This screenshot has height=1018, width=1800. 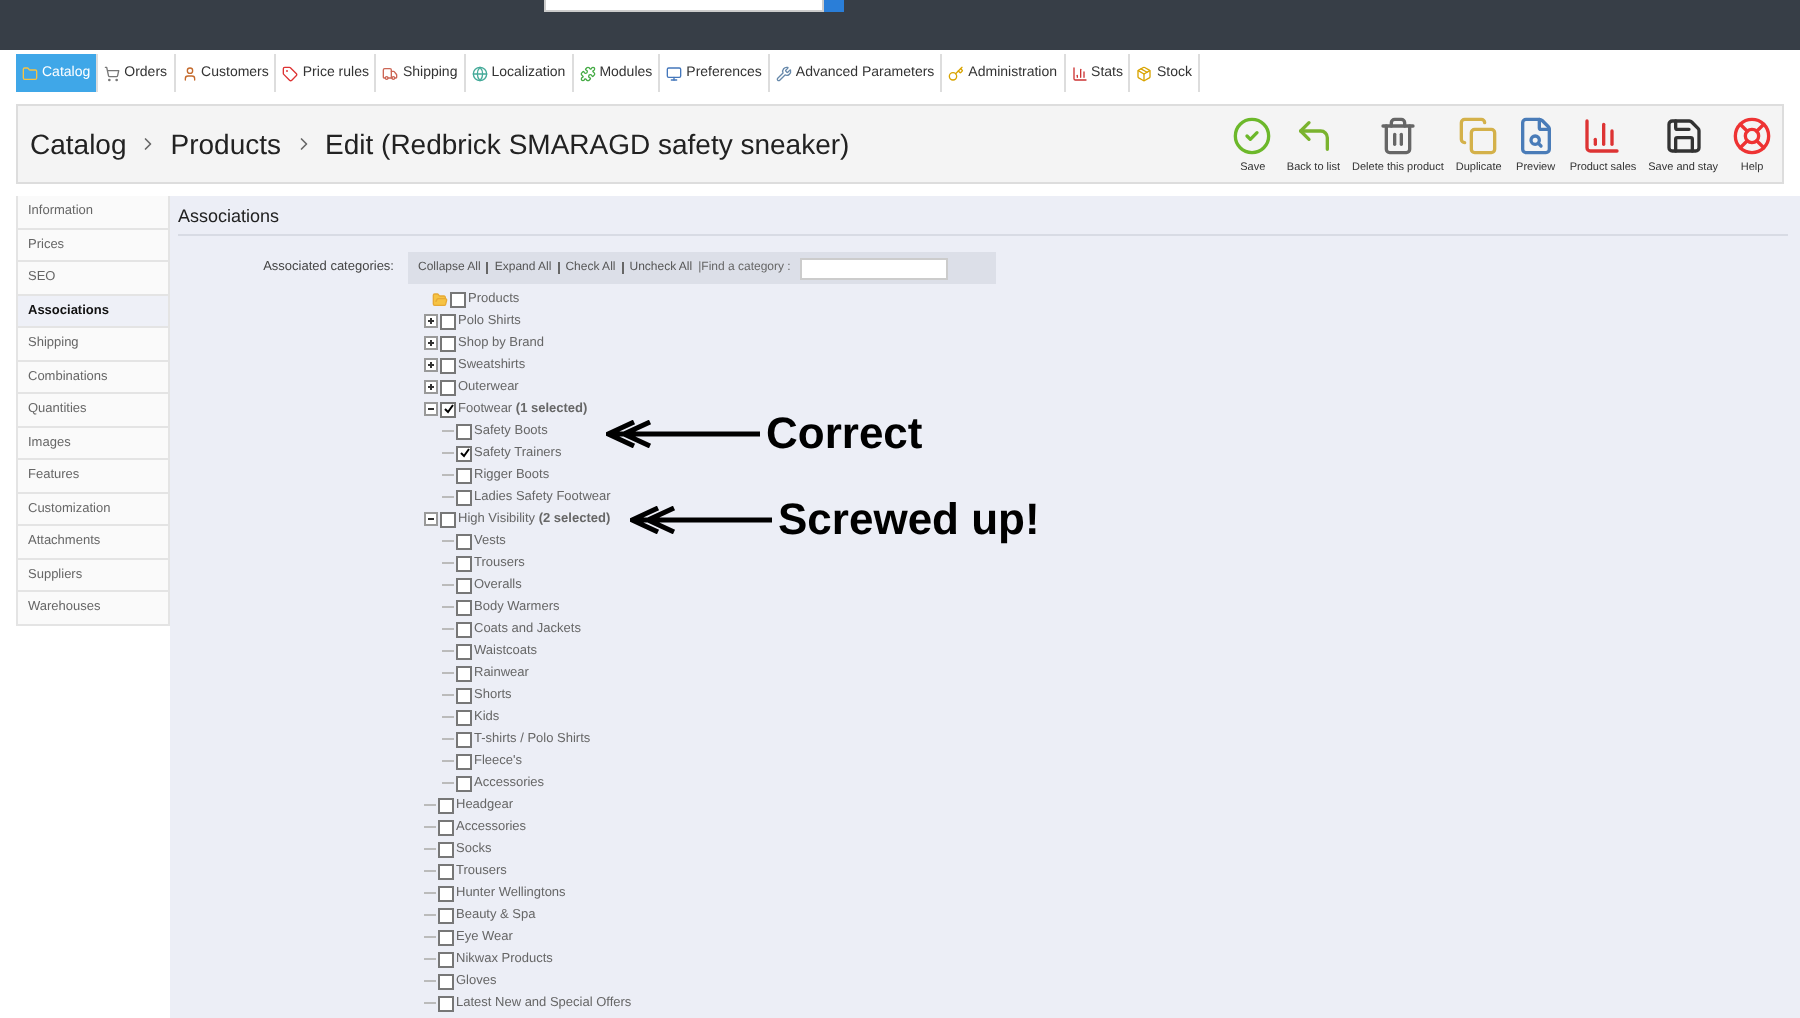 I want to click on save-icon, so click(x=1252, y=135).